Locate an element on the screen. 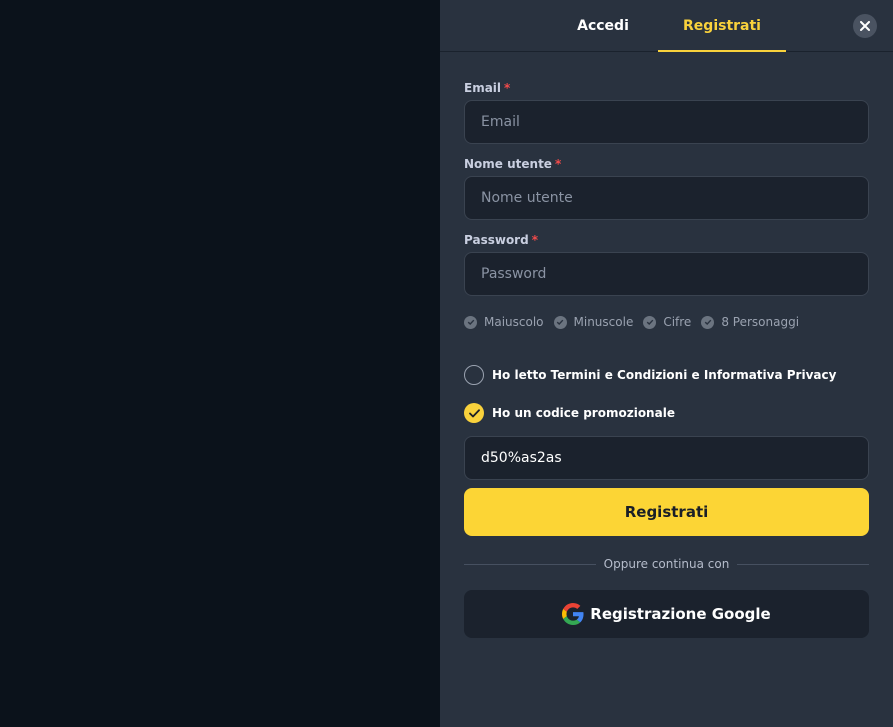 The width and height of the screenshot is (893, 727). google-button-label: Registrazione Google is located at coordinates (680, 614).